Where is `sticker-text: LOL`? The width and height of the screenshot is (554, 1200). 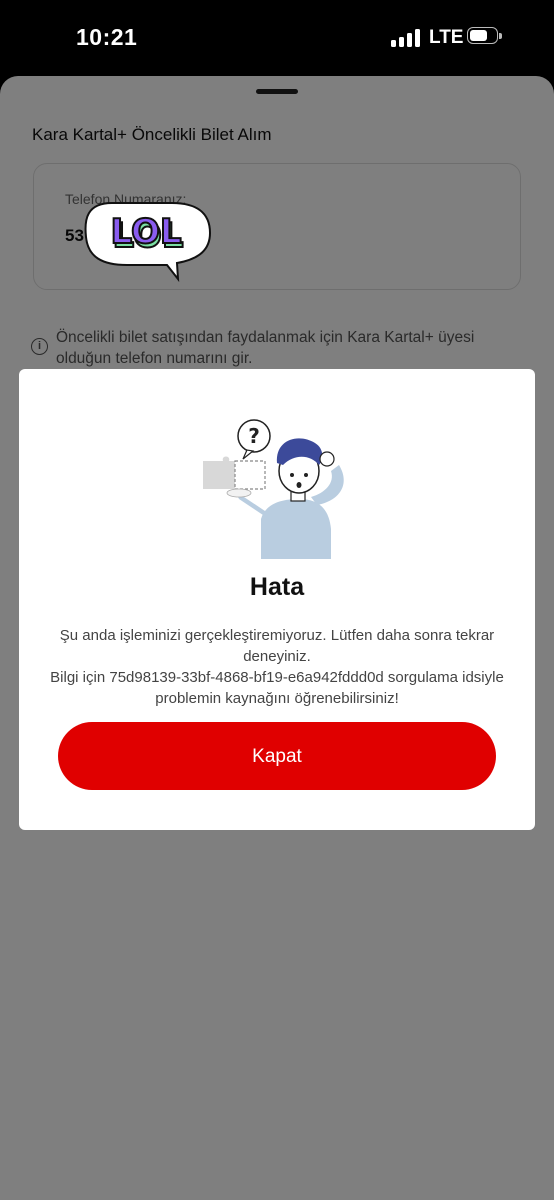 sticker-text: LOL is located at coordinates (145, 232).